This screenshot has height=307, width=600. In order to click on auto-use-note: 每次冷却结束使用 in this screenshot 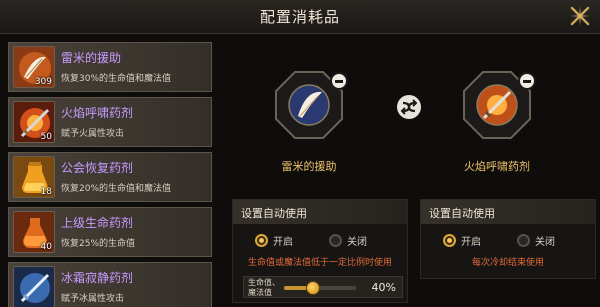, I will do `click(507, 263)`.